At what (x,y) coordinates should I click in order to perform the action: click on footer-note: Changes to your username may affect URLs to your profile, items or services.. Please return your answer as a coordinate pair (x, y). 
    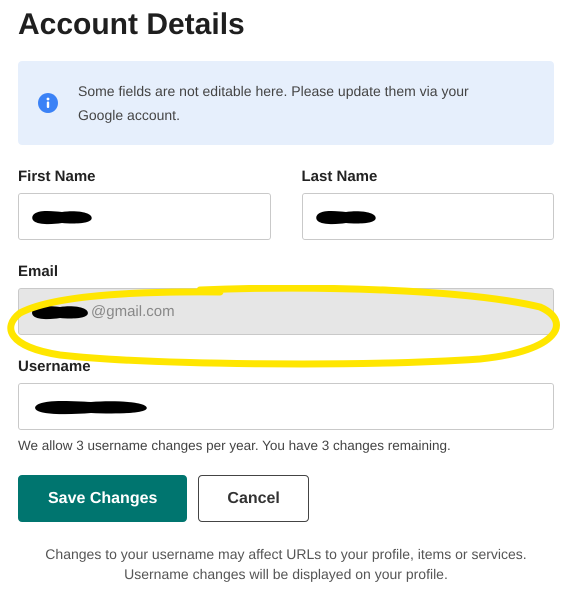
    Looking at the image, I should click on (286, 554).